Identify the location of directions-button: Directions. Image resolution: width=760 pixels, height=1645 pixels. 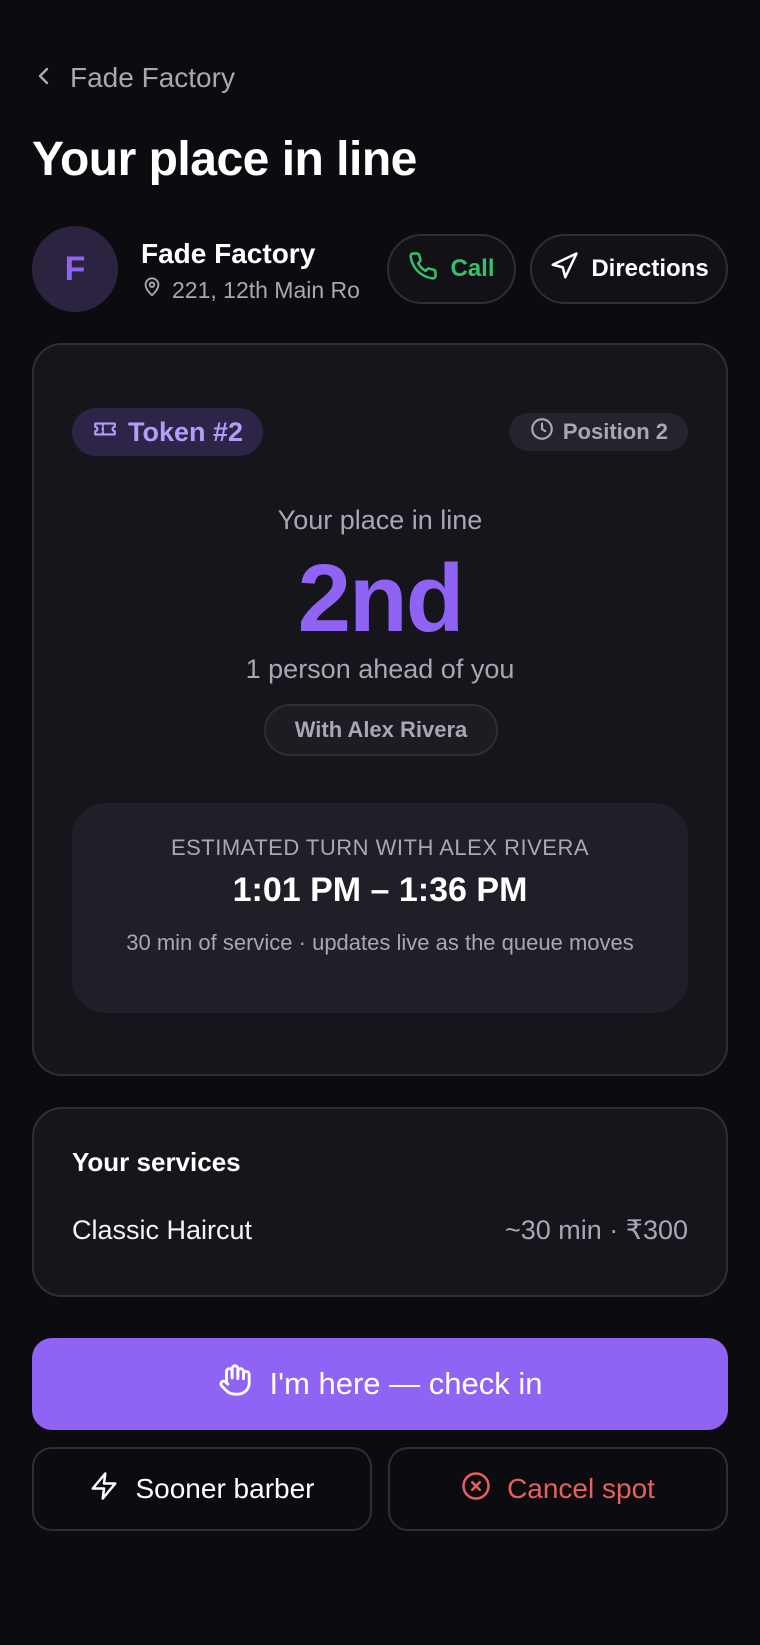
(629, 269).